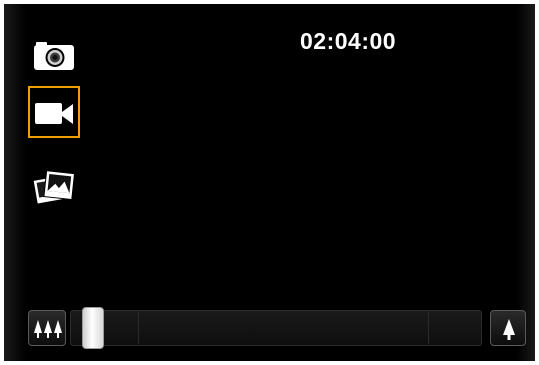 The width and height of the screenshot is (539, 365). I want to click on zoom-out-button, so click(47, 328).